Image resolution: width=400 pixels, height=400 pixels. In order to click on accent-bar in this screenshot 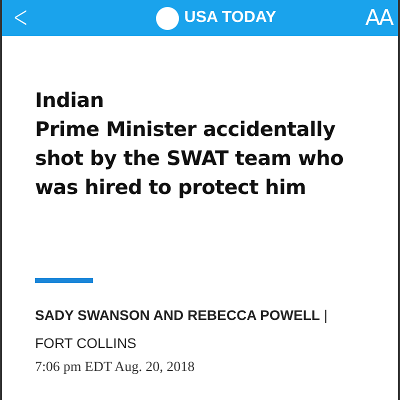, I will do `click(64, 280)`.